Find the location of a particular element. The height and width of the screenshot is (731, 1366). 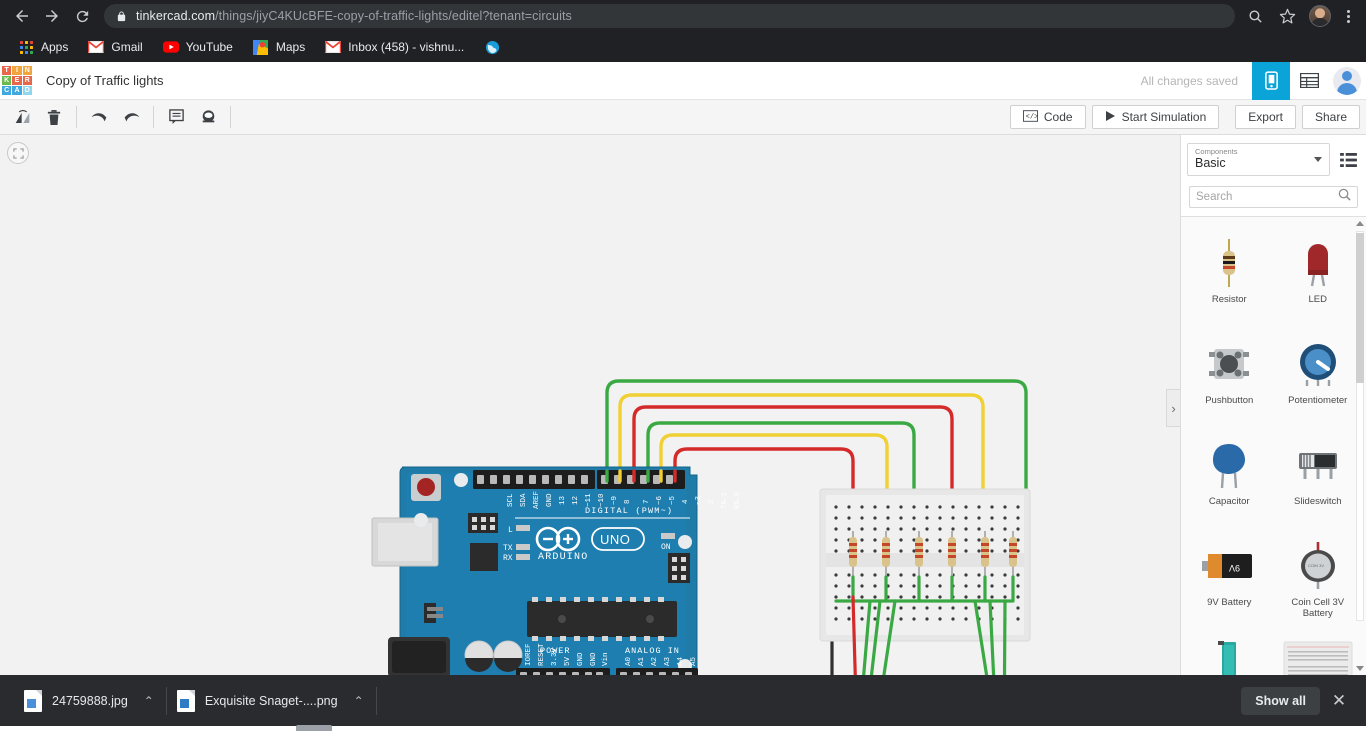

component-breadboard is located at coordinates (1318, 652).